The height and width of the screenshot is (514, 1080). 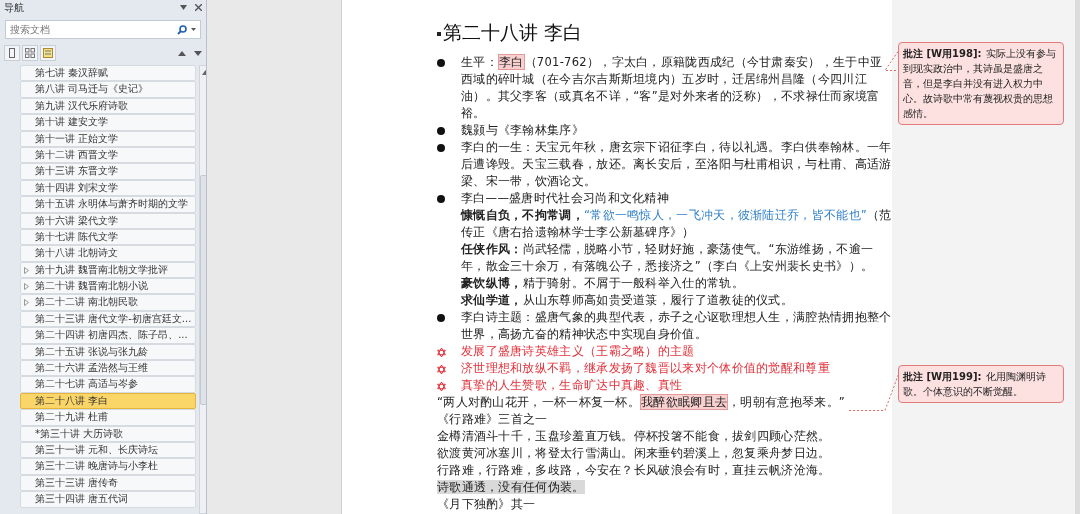 I want to click on paragraph: 济世理想和放纵不羁，继承发扬了魏晋以来对个体价值的觉醒和尊重, so click(x=645, y=368).